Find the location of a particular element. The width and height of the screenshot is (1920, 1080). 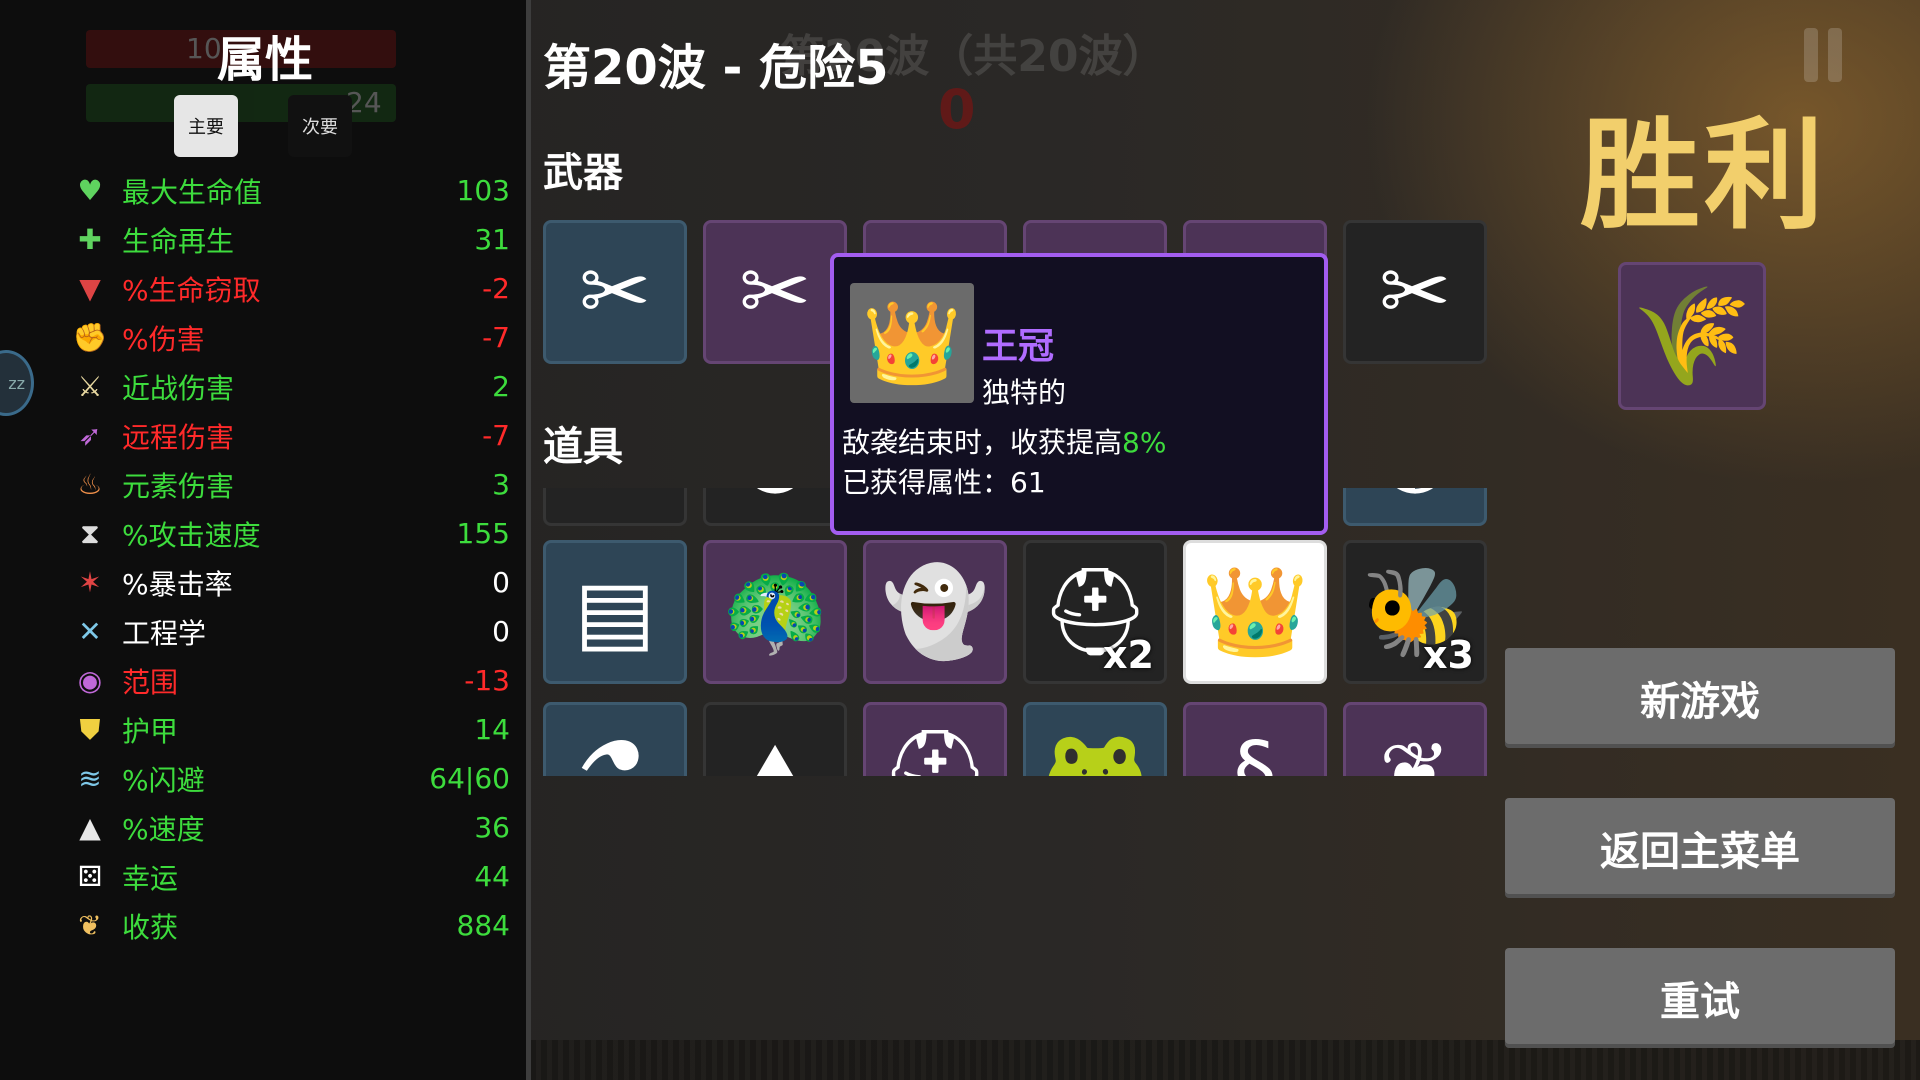

stat-label: 幸运 is located at coordinates (150, 878).